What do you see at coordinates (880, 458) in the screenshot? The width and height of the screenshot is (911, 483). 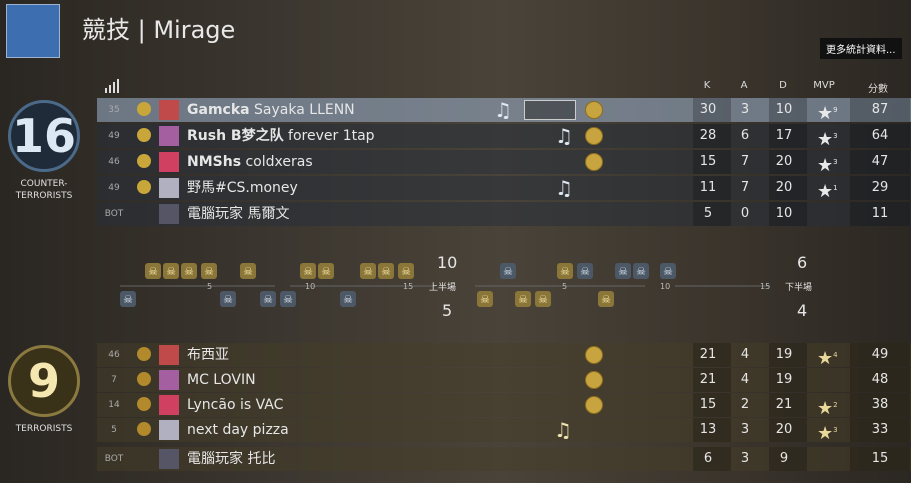 I see `stat-score: 15` at bounding box center [880, 458].